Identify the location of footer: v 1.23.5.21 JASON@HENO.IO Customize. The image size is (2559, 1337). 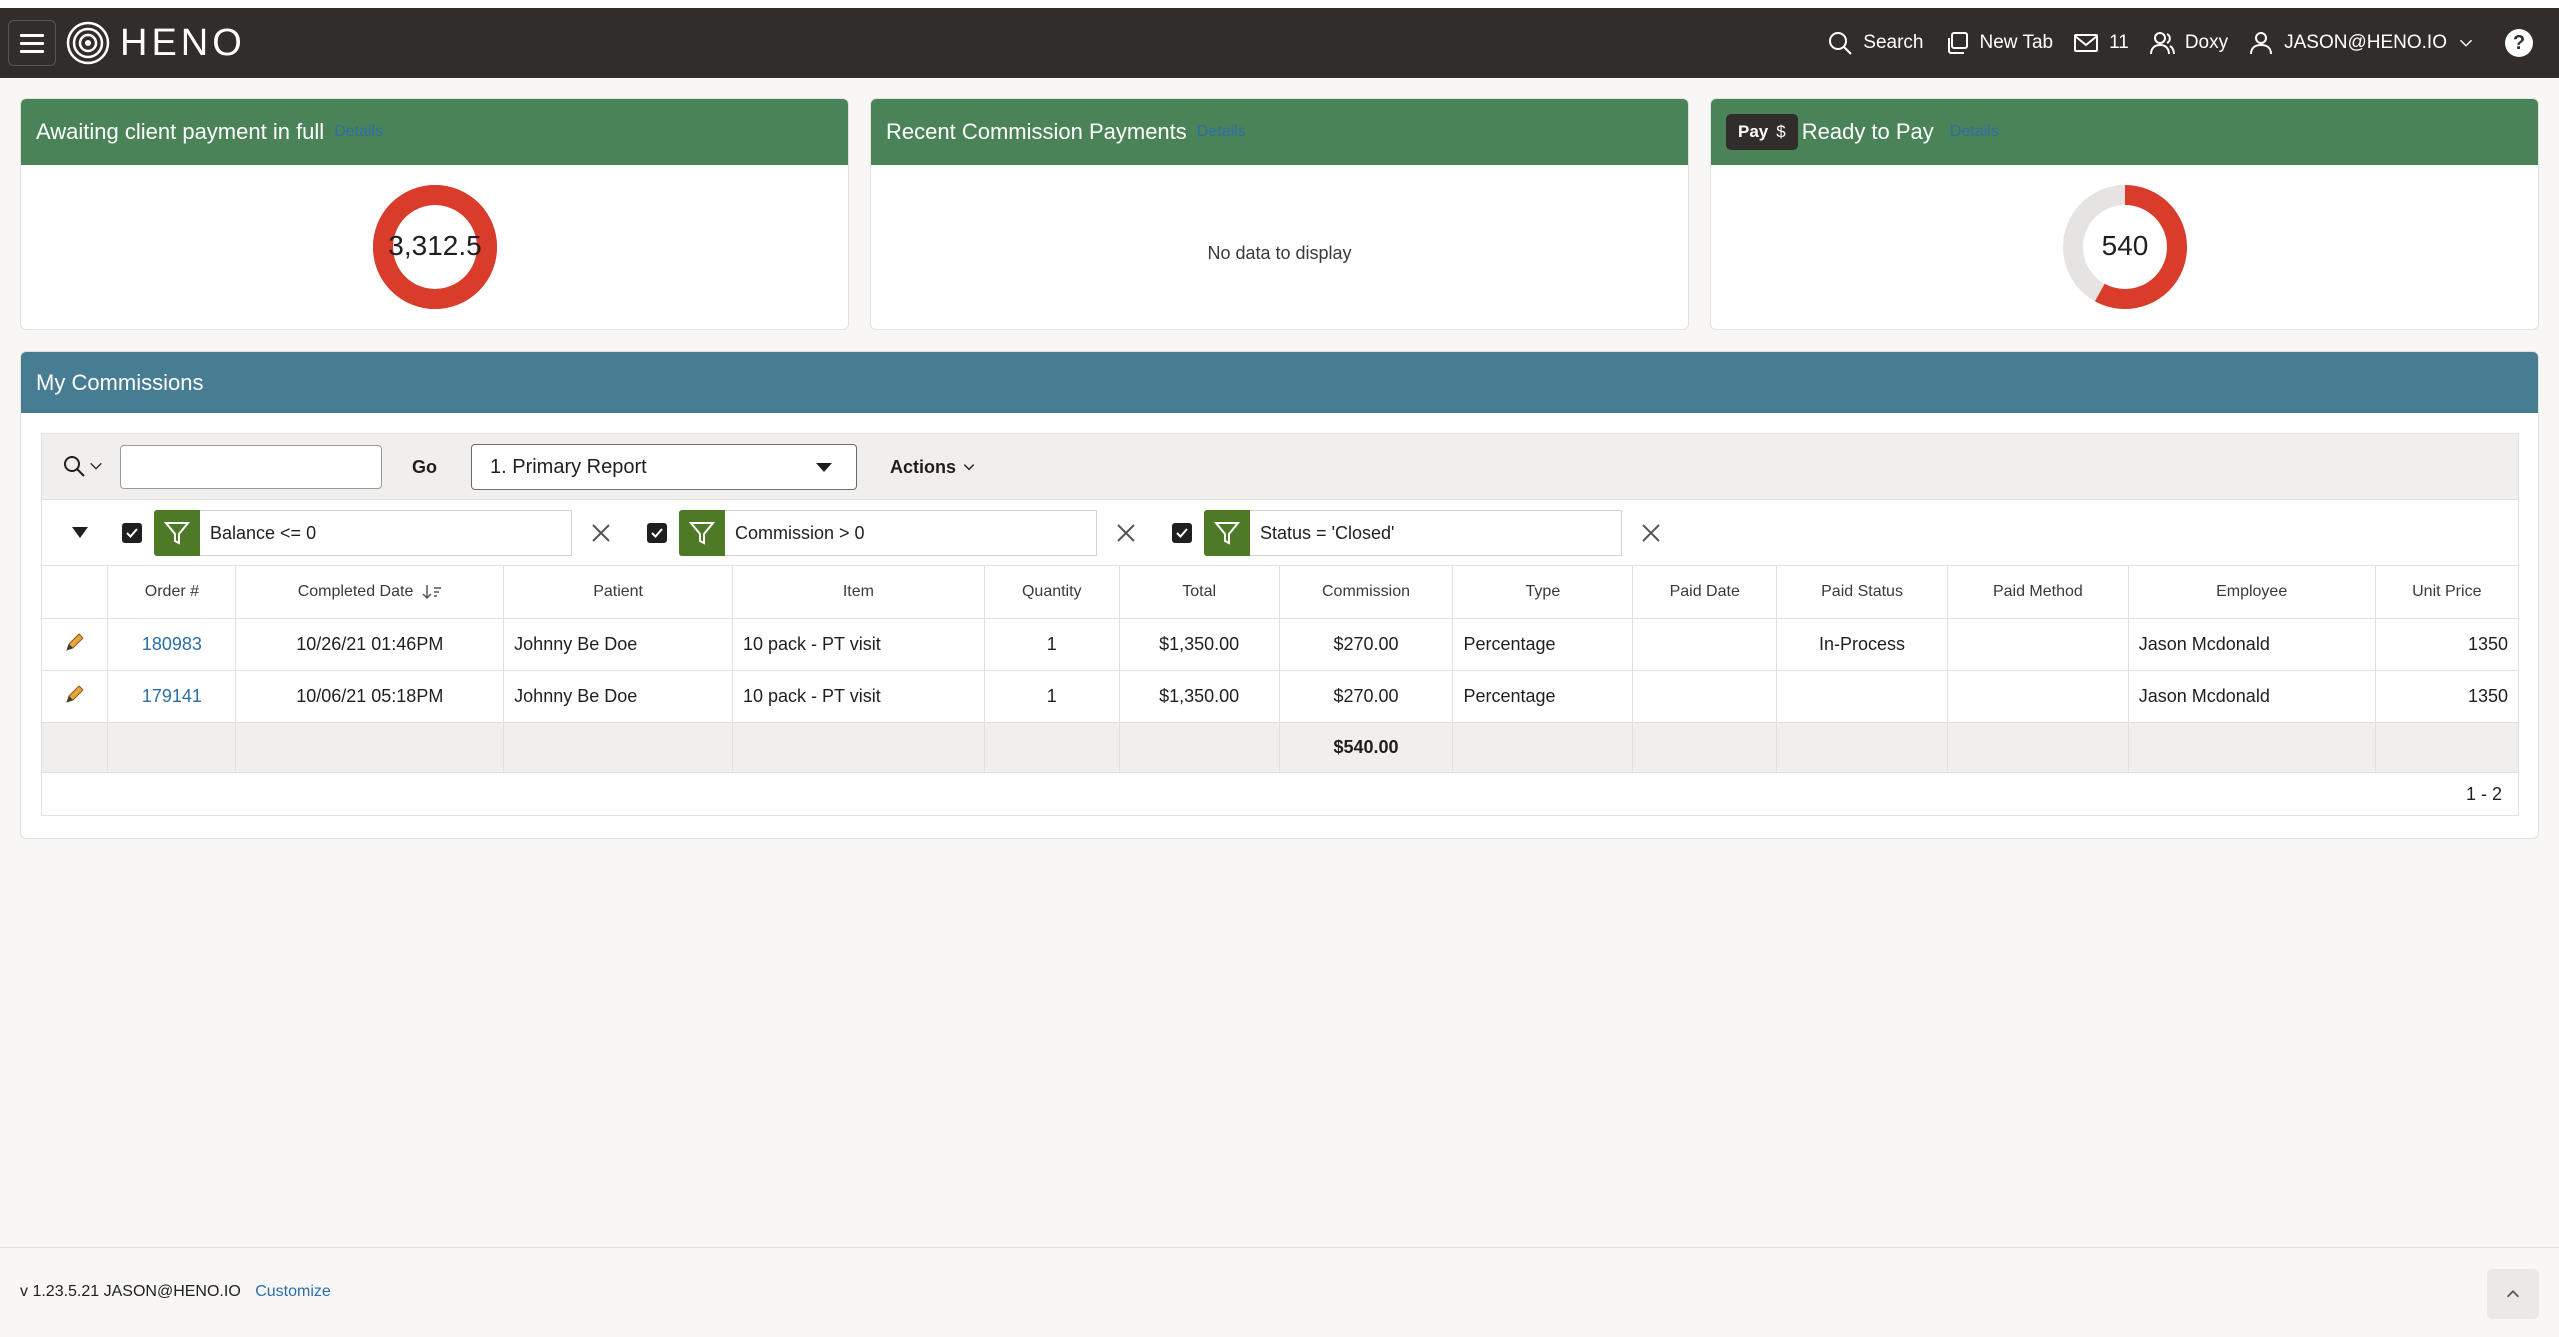
(1279, 1292).